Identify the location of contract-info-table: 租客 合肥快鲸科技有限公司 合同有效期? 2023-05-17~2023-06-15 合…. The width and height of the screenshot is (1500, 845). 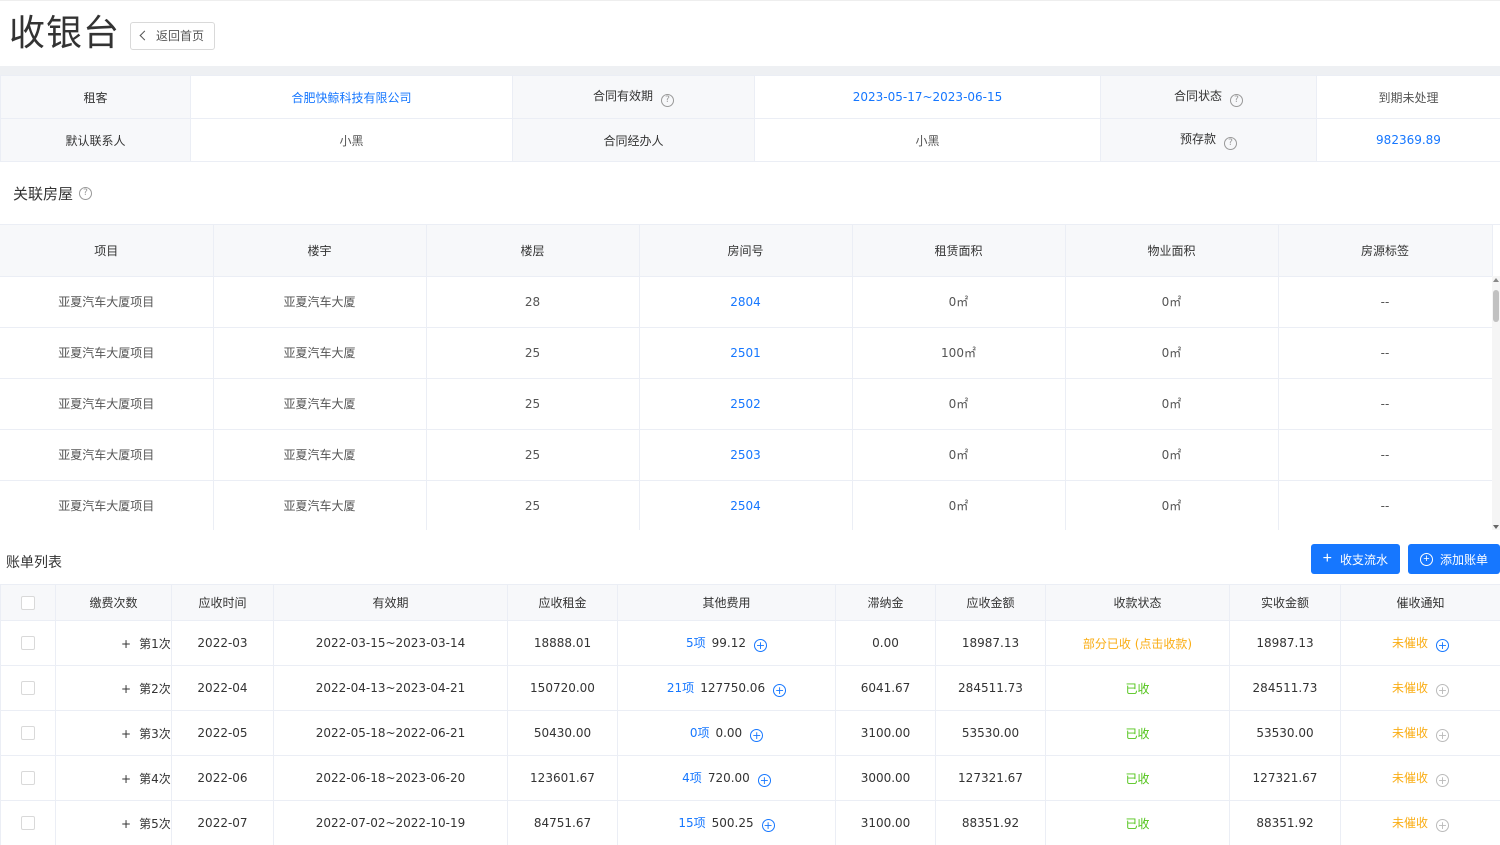
(750, 118).